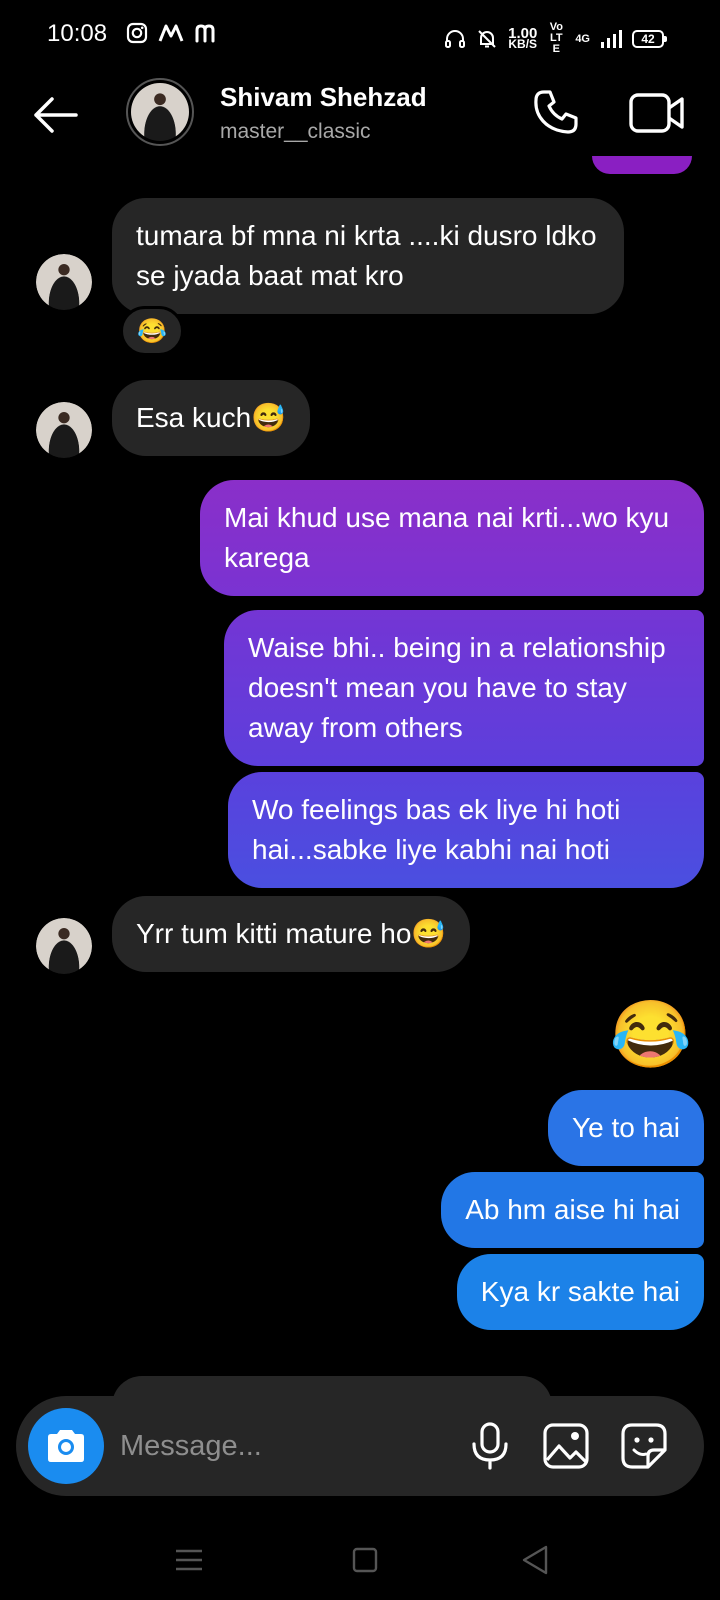  I want to click on contact-handle: master__classic, so click(295, 132).